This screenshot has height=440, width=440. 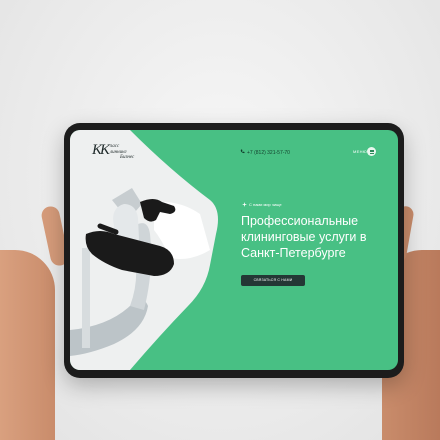 I want to click on brand-logo: КК ласс линнинг Бизнес, so click(x=122, y=155).